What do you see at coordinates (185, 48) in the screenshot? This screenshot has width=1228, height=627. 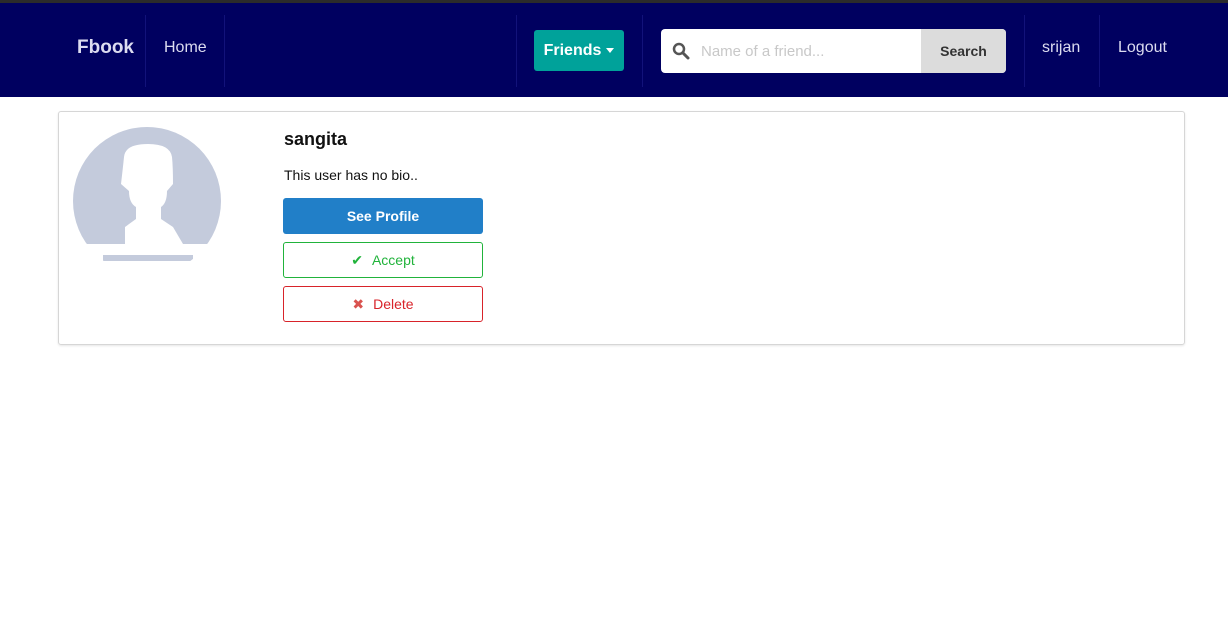 I see `nav-home: Home` at bounding box center [185, 48].